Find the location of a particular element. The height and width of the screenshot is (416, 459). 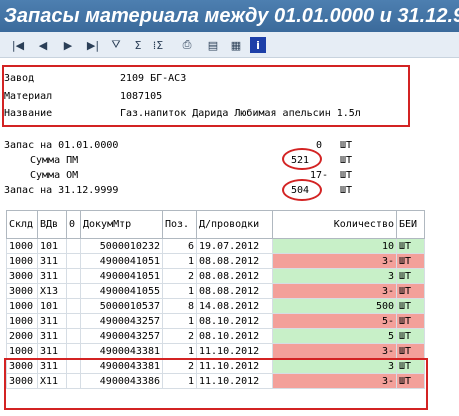

table-row: 1000 101 5000010232 6 19.07.2012 10 ШТ is located at coordinates (215, 246).